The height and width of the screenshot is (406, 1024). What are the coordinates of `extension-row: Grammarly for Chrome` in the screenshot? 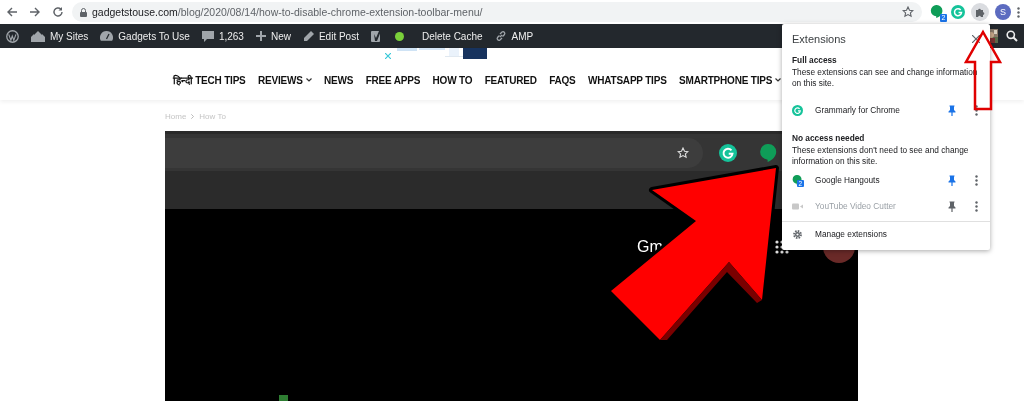 It's located at (886, 110).